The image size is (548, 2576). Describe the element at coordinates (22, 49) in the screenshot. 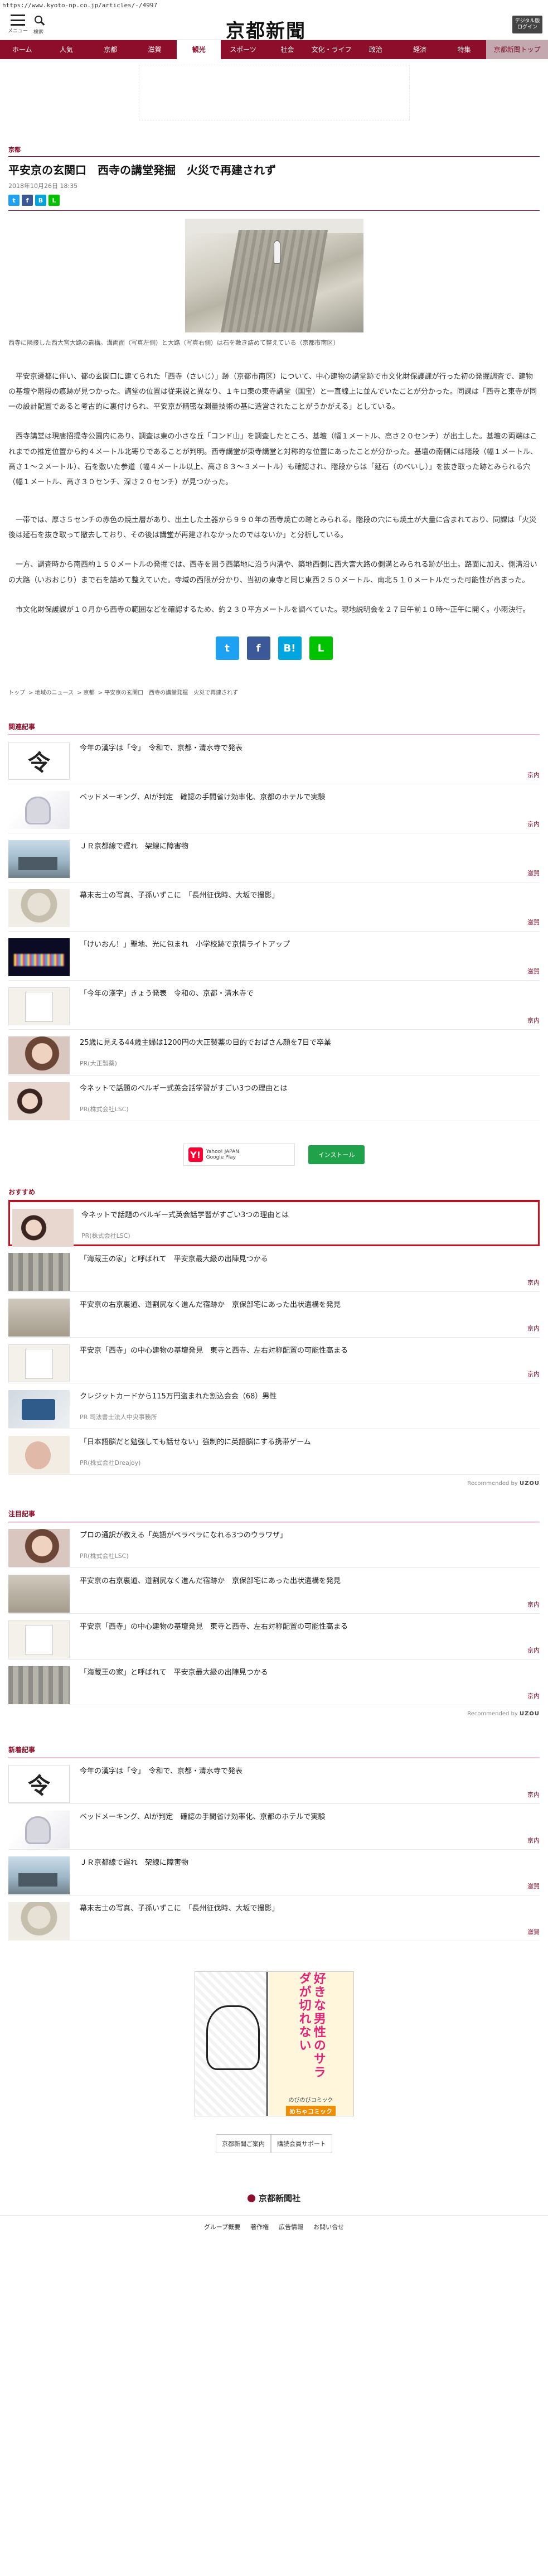

I see `nav-item-home: ホーム` at that location.